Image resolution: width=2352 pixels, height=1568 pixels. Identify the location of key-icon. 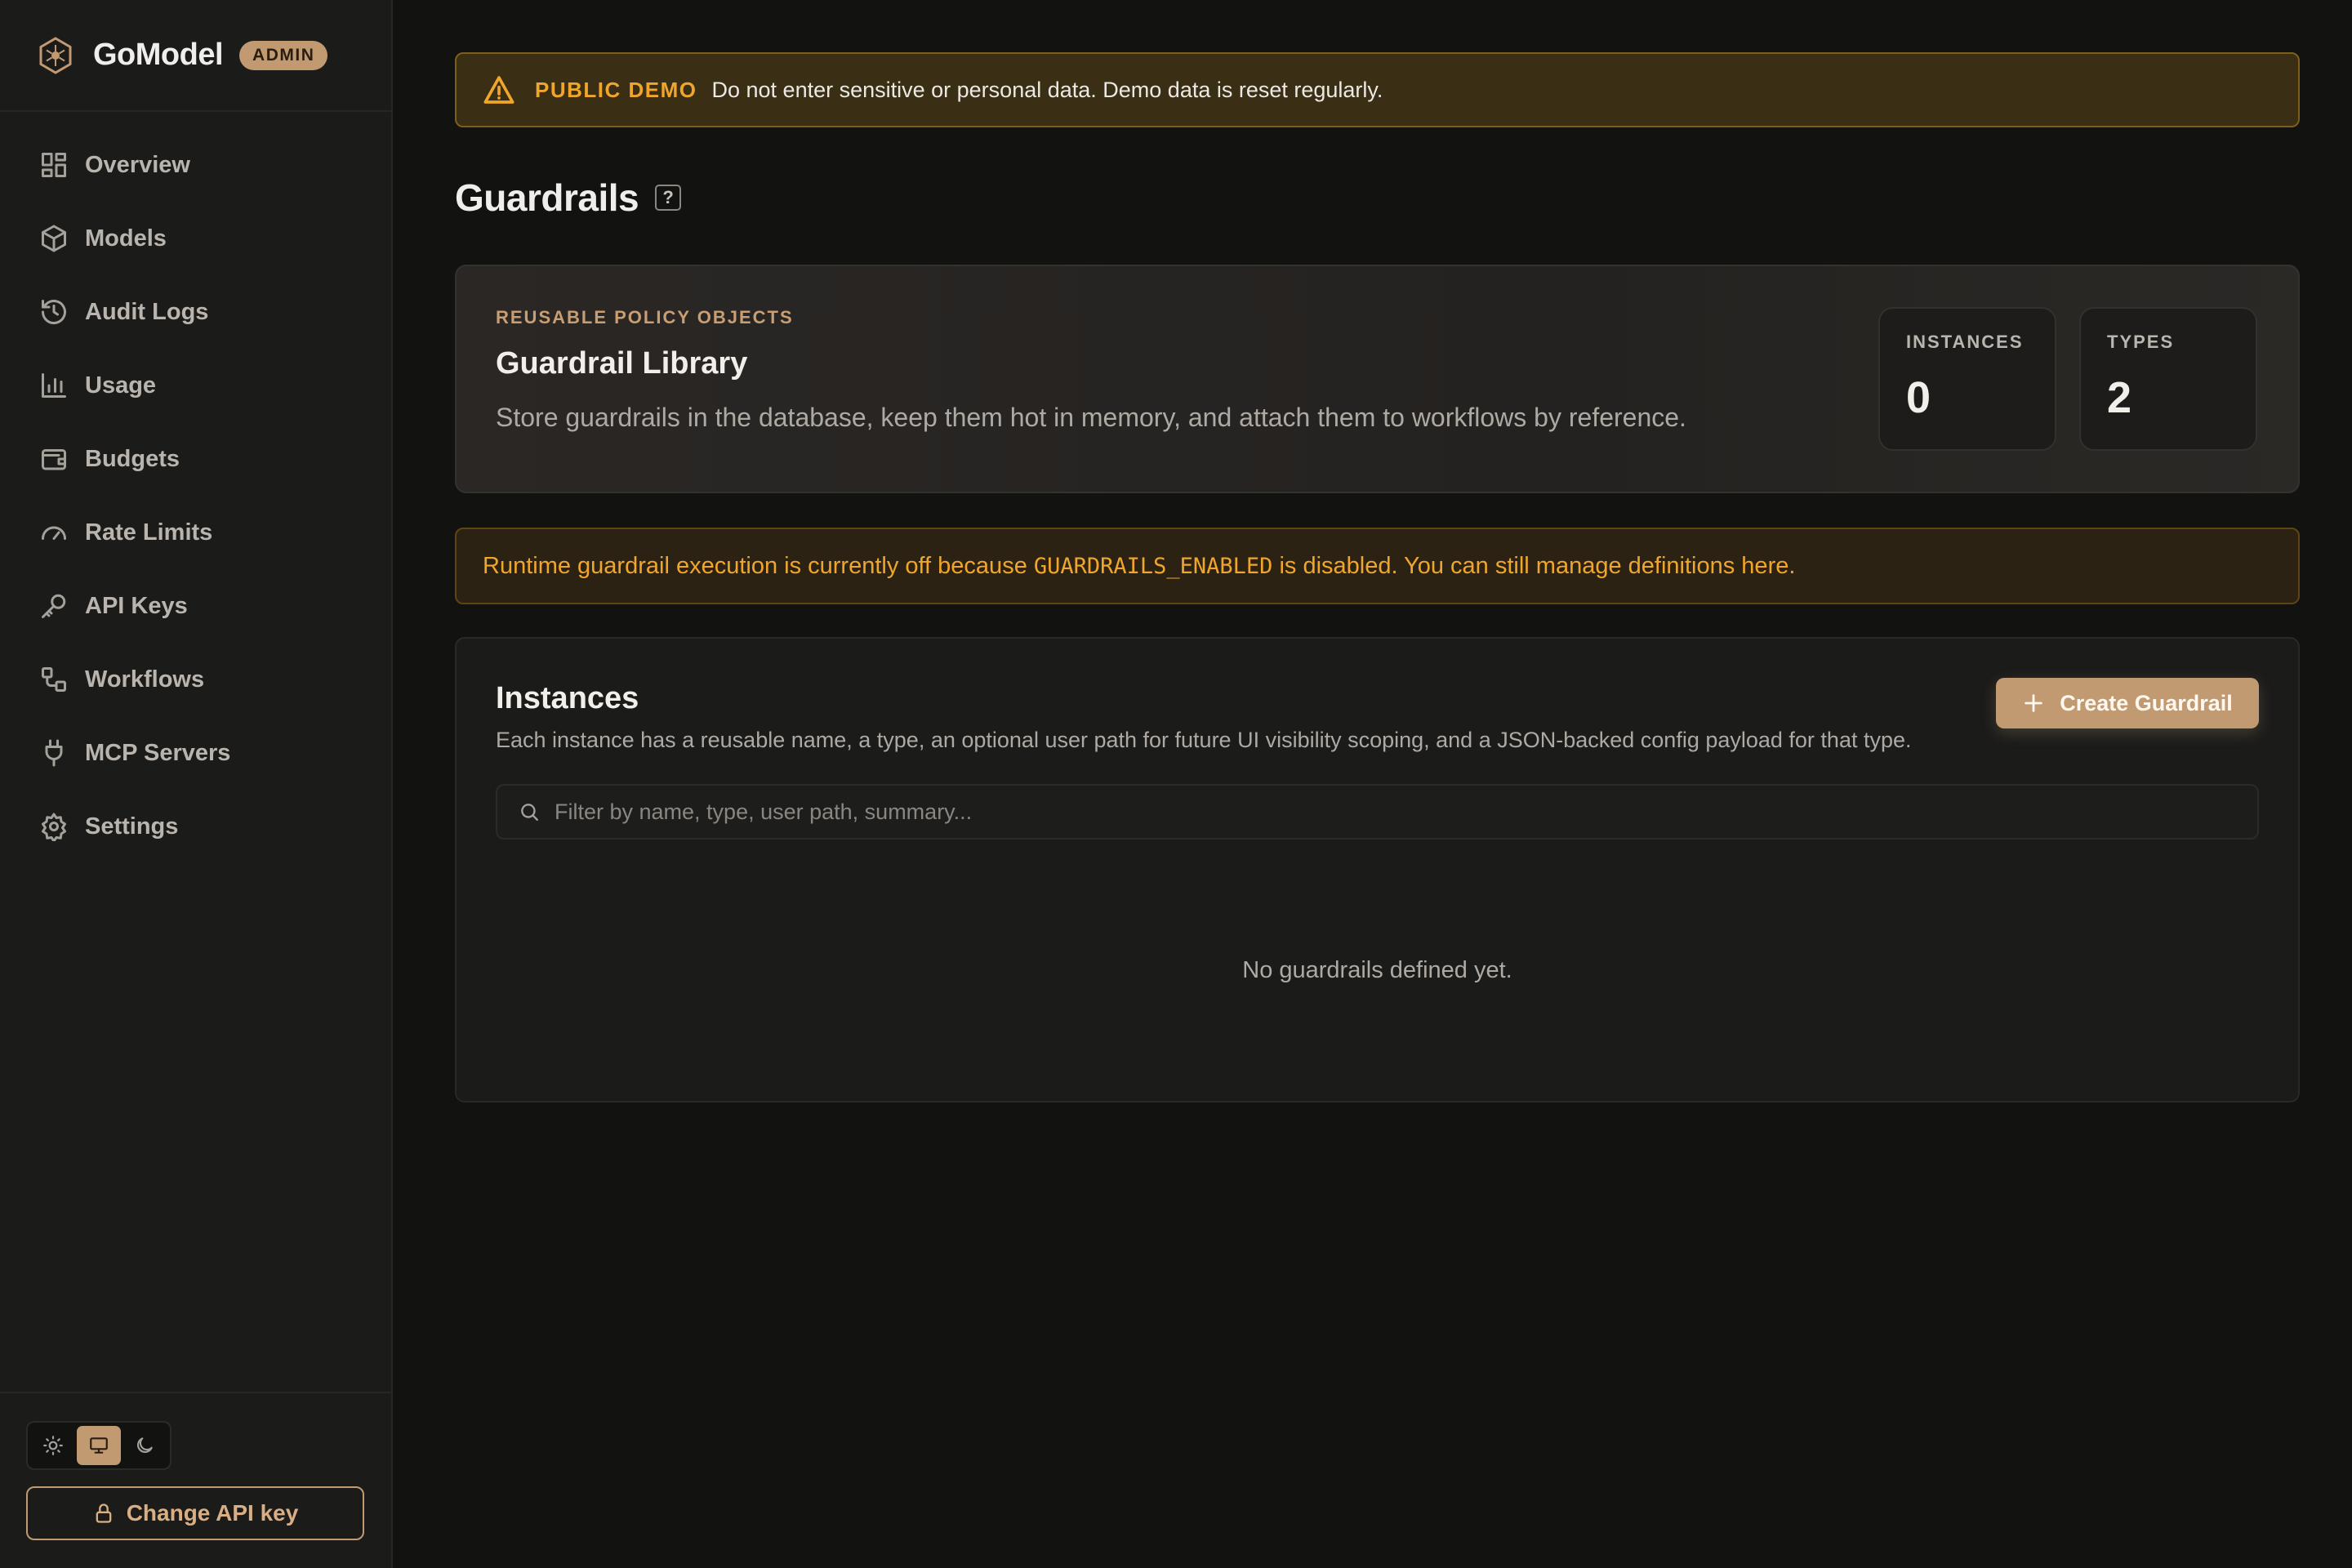
(54, 606).